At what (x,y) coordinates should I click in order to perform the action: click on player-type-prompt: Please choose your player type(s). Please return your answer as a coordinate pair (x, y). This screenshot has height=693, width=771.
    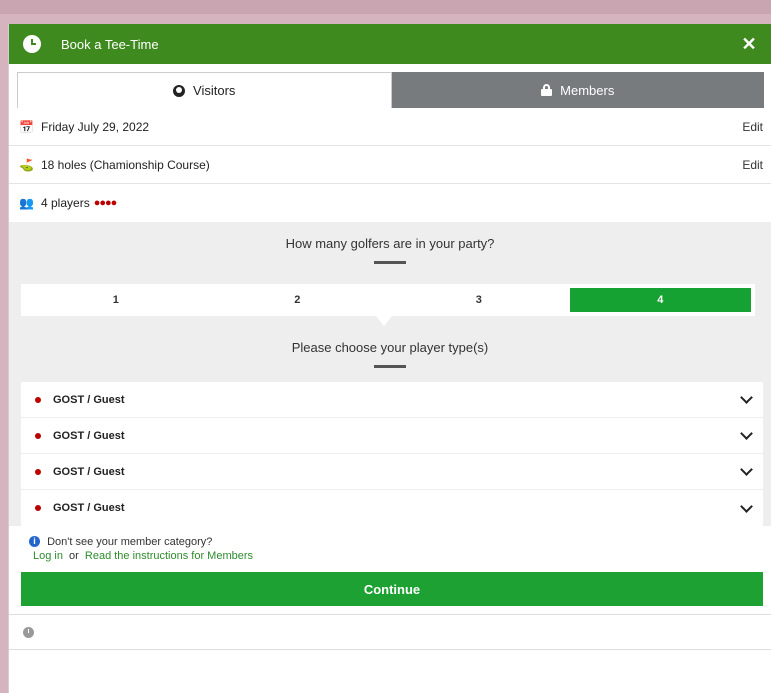
    Looking at the image, I should click on (390, 347).